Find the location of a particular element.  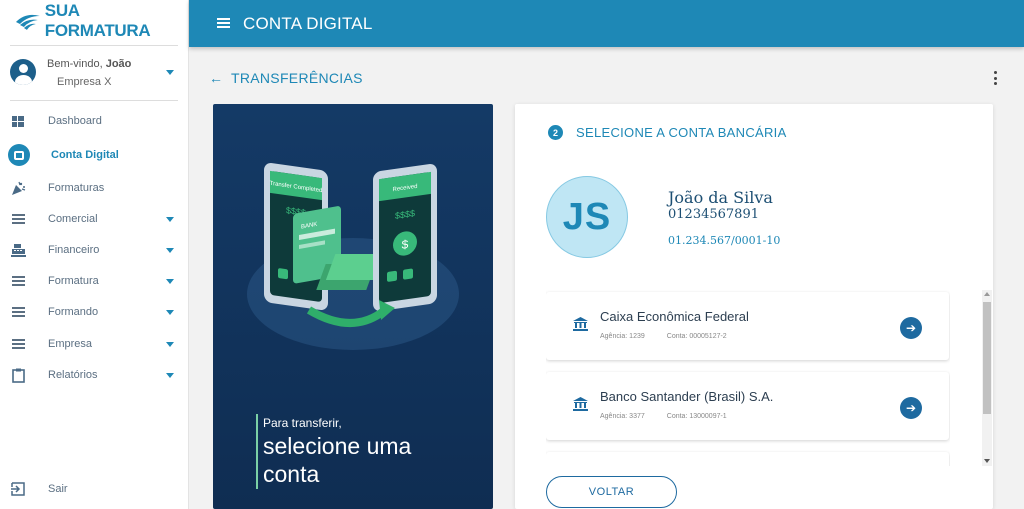

sidebar-item-empresa: Empresa is located at coordinates (94, 344).